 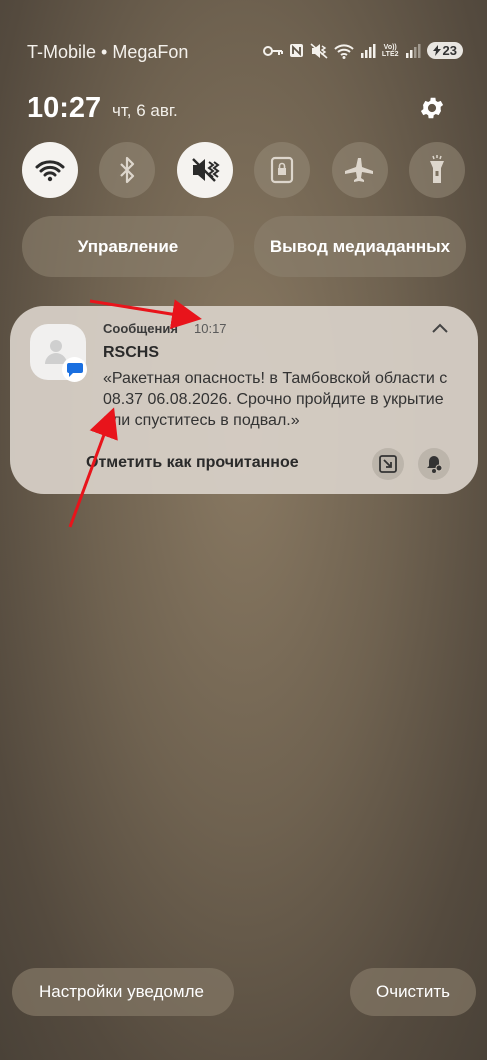 What do you see at coordinates (74, 369) in the screenshot?
I see `chat-badge-icon` at bounding box center [74, 369].